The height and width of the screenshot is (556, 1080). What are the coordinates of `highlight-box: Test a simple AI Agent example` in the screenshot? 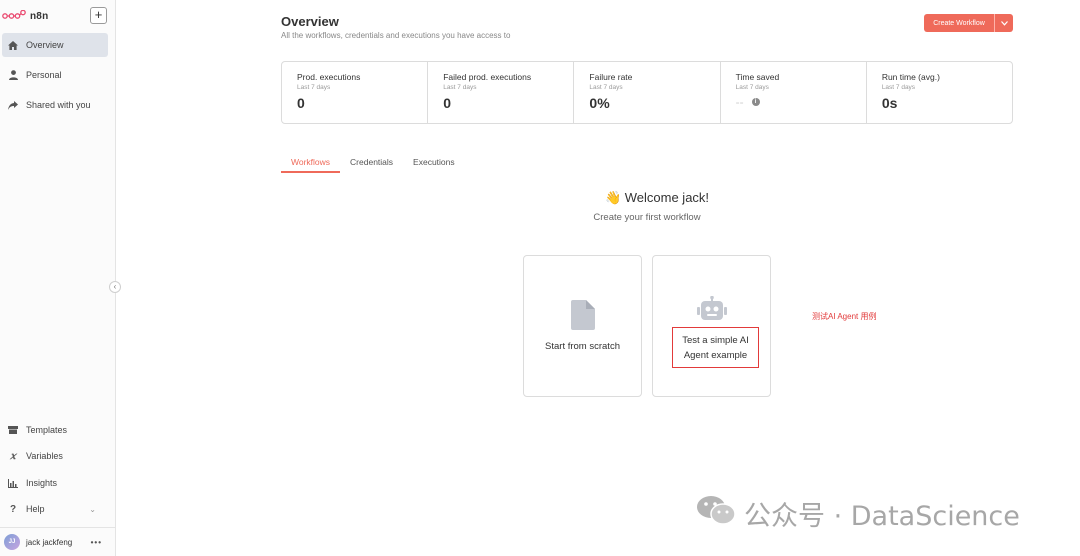 It's located at (715, 347).